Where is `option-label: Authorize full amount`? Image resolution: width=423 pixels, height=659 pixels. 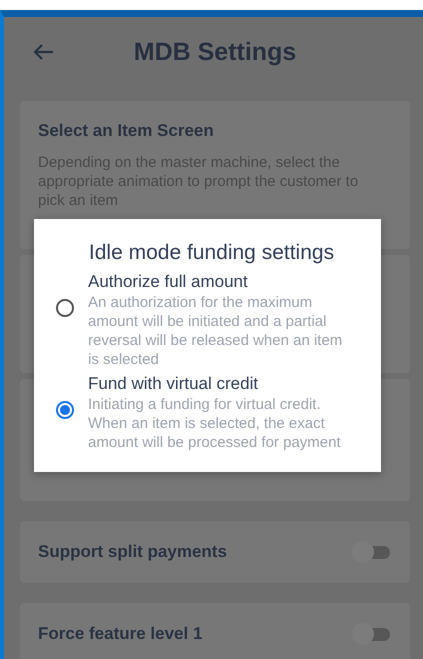
option-label: Authorize full amount is located at coordinates (219, 282).